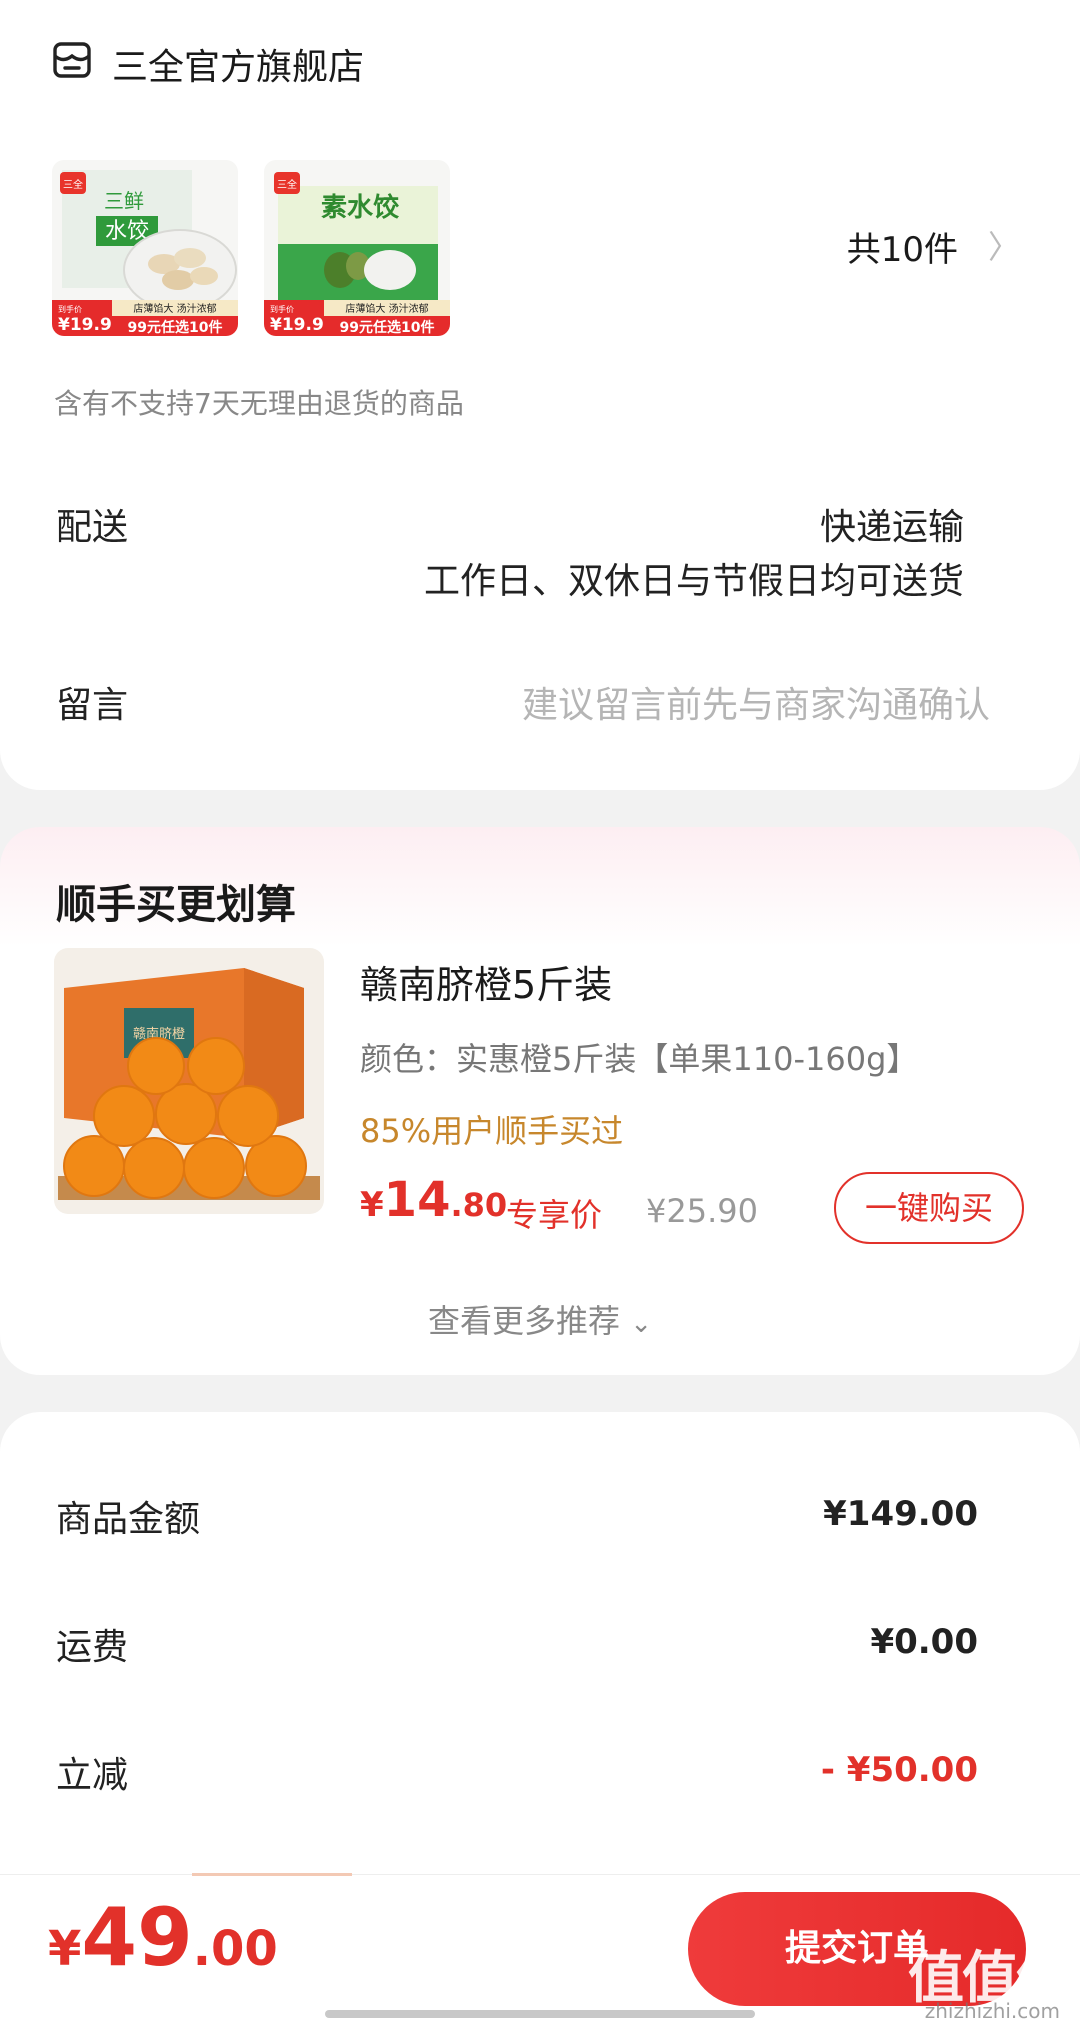 This screenshot has height=2024, width=1080. Describe the element at coordinates (892, 524) in the screenshot. I see `delivery-method: 快递运输` at that location.